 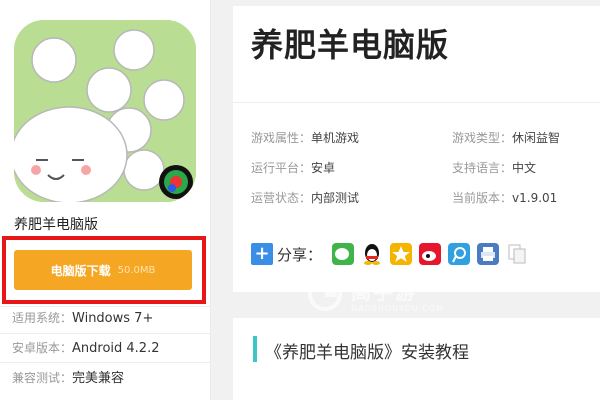 What do you see at coordinates (384, 292) in the screenshot?
I see `watermark-brand: 高手游` at bounding box center [384, 292].